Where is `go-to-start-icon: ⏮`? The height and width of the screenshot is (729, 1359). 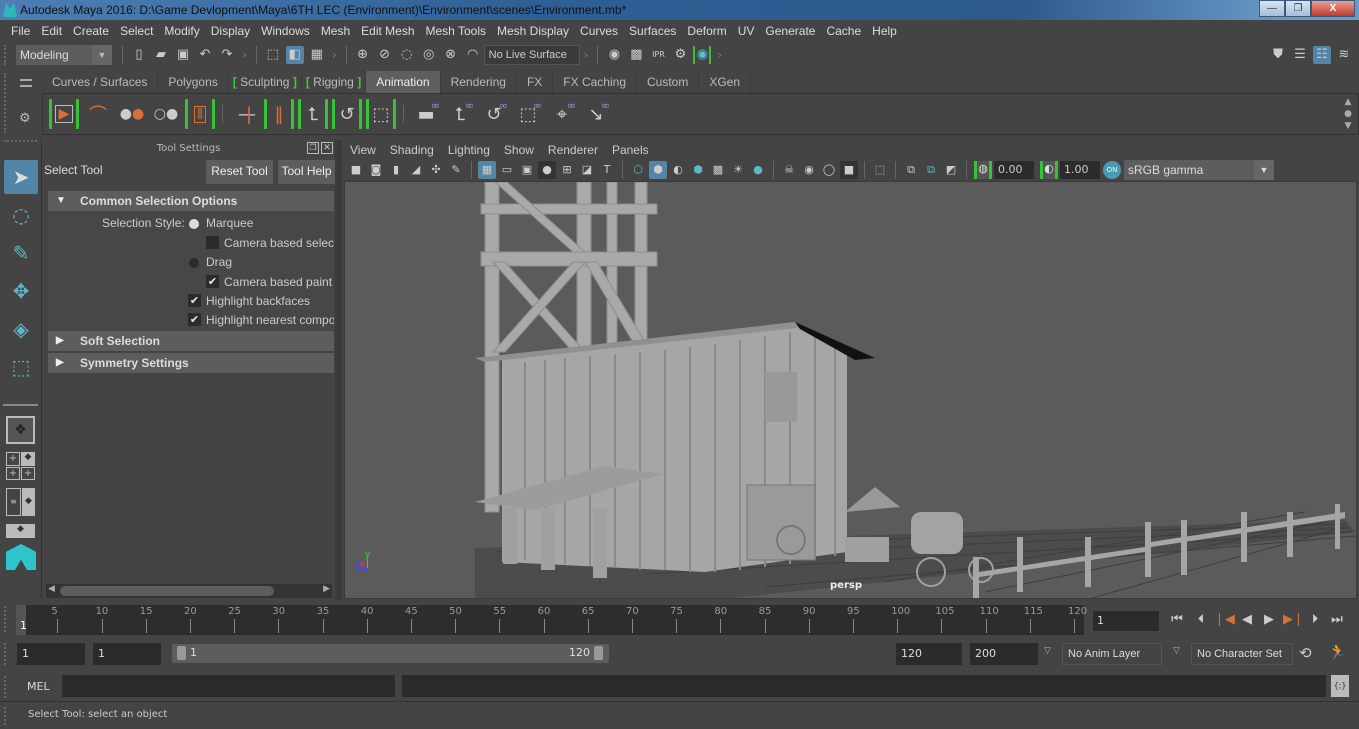 go-to-start-icon: ⏮ is located at coordinates (1177, 620).